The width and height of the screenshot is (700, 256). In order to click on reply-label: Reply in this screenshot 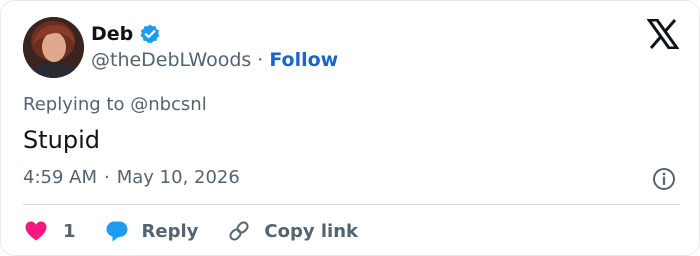, I will do `click(170, 231)`.